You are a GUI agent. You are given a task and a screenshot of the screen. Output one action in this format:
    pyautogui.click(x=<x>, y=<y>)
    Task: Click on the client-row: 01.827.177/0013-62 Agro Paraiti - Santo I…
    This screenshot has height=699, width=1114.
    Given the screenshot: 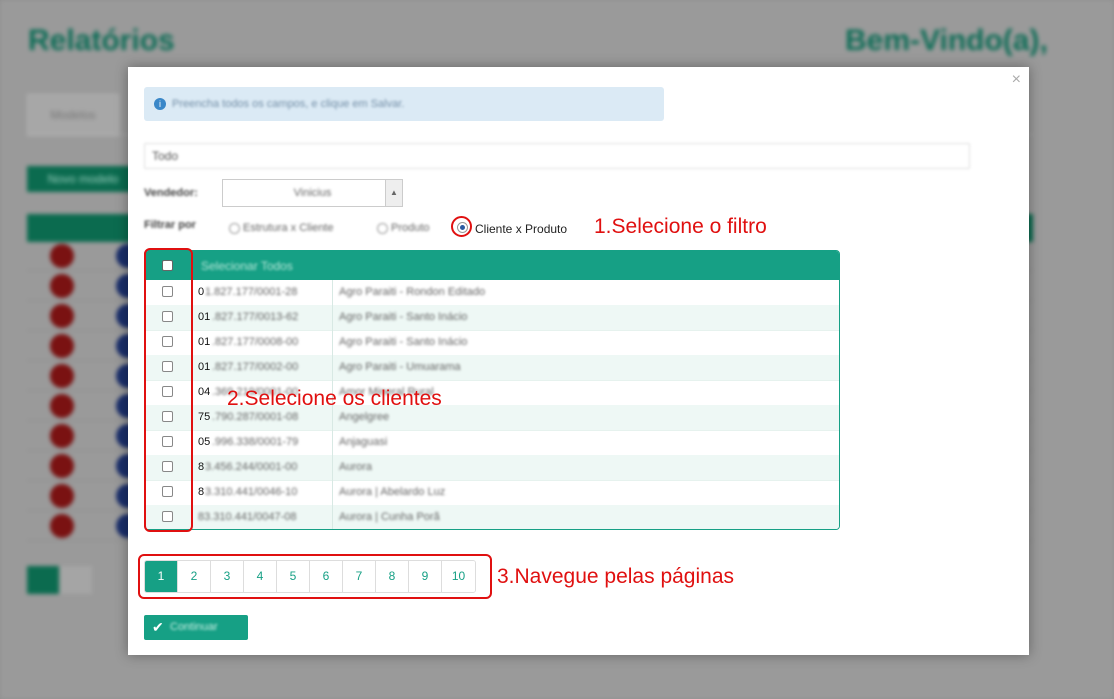 What is the action you would take?
    pyautogui.click(x=492, y=318)
    